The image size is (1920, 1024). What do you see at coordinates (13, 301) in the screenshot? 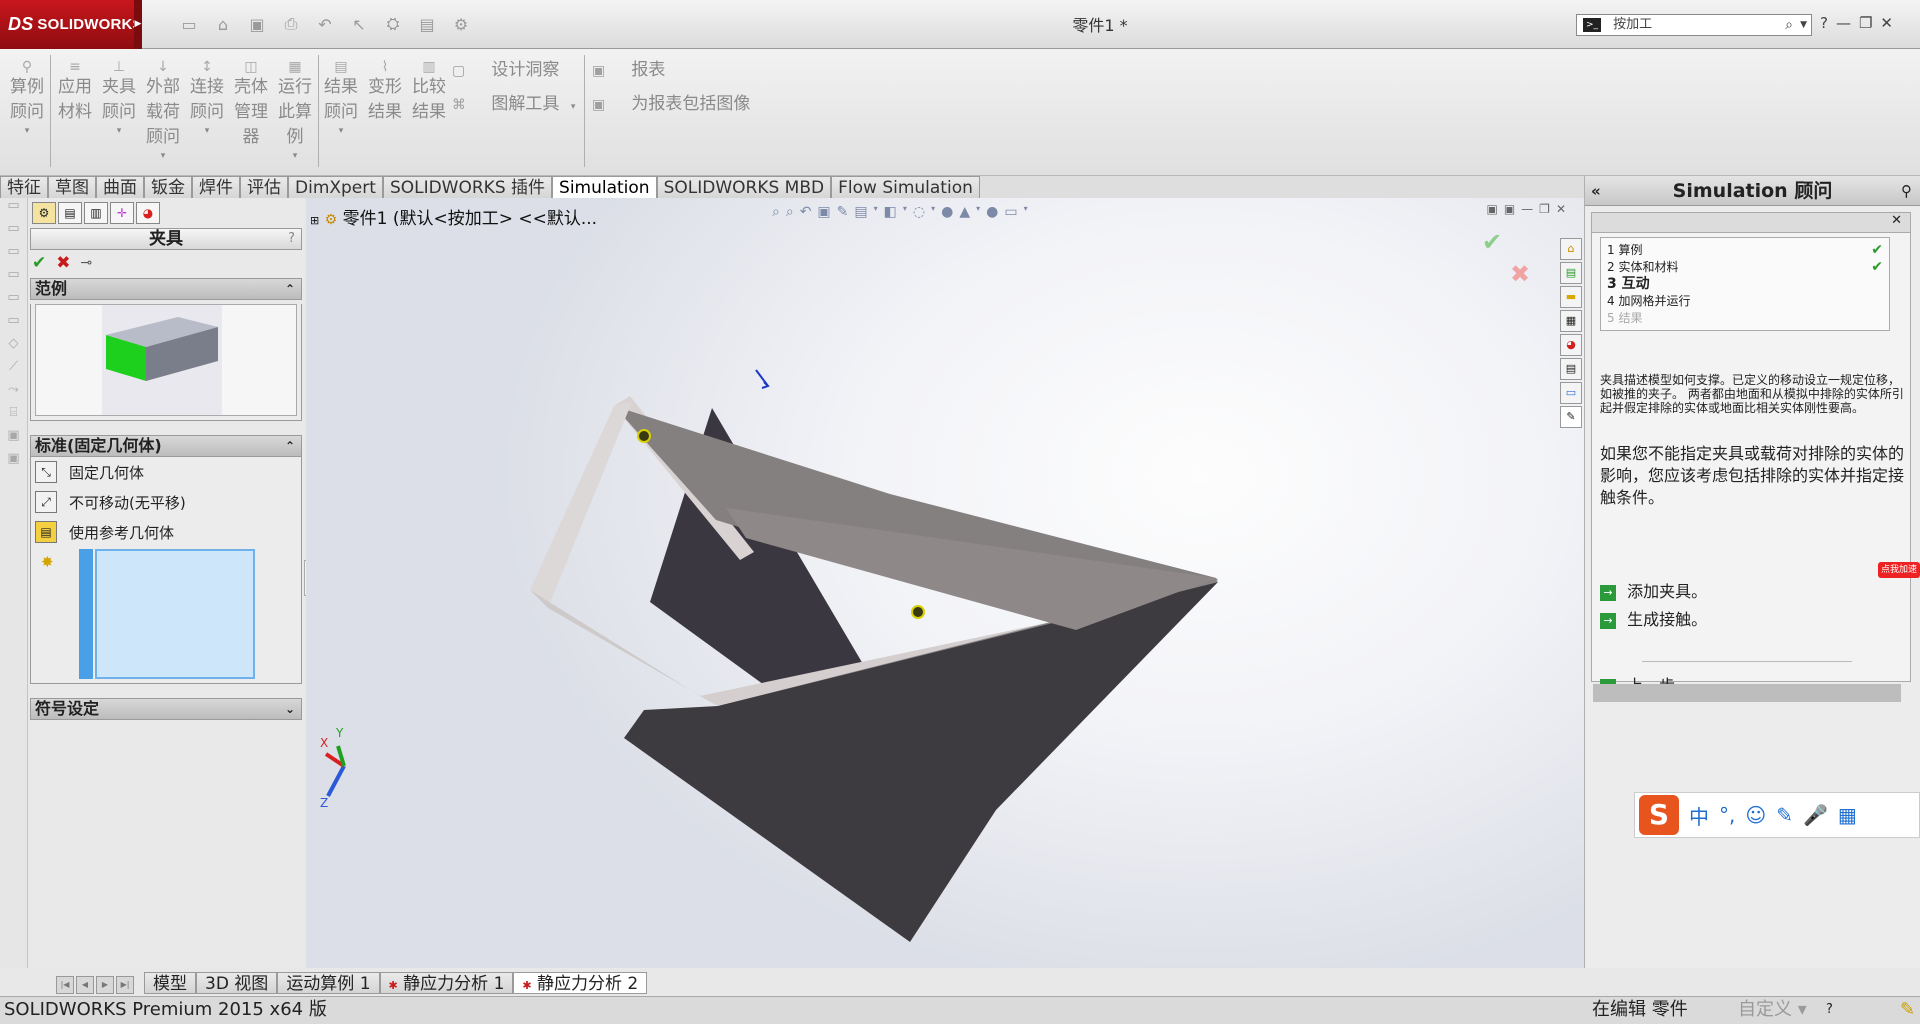
I see `arc-icon: ▭` at bounding box center [13, 301].